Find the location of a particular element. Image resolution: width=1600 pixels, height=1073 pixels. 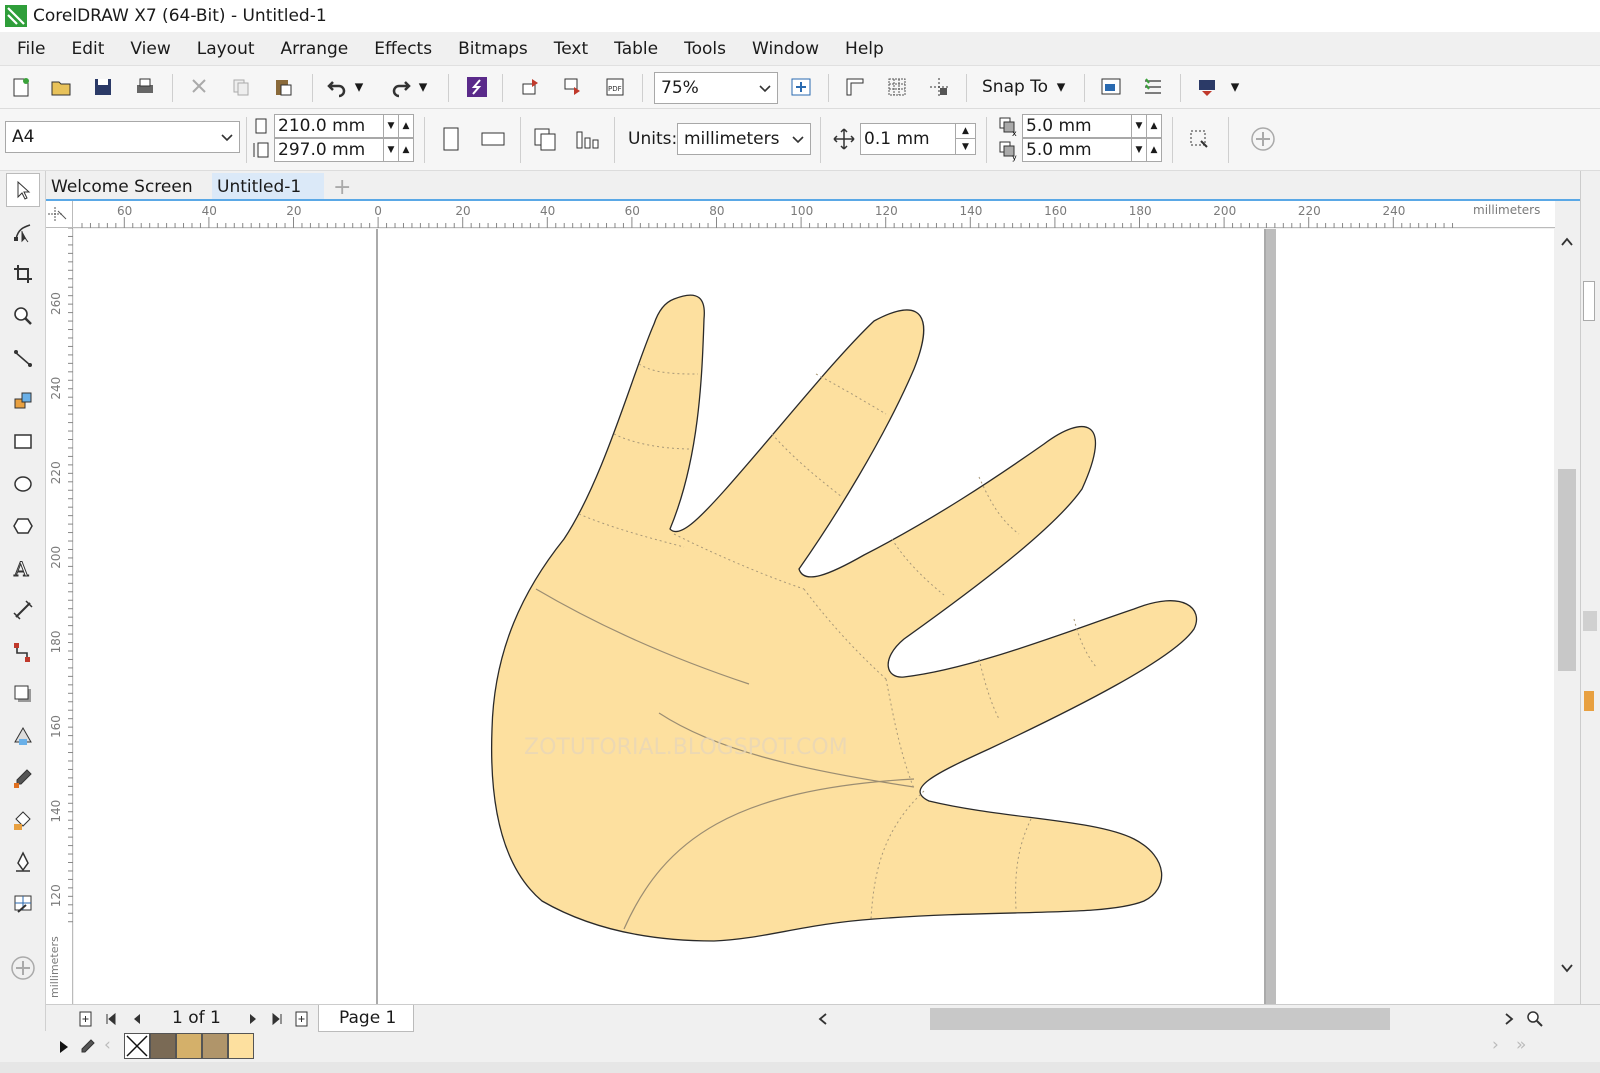

double-chevron-right-icon: » is located at coordinates (1521, 1045).